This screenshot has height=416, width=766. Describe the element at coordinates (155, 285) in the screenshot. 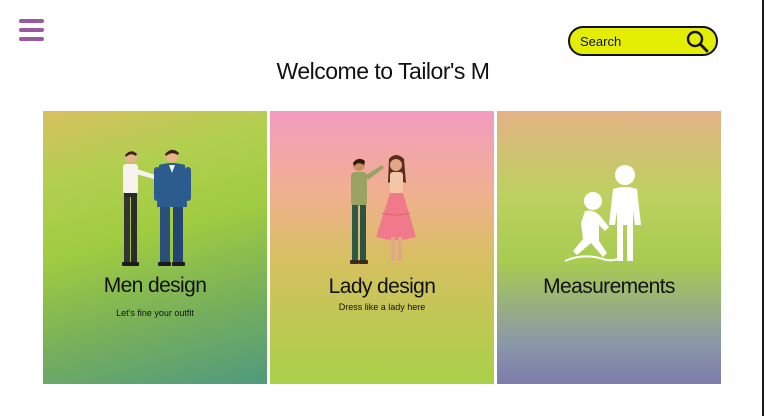

I see `card-title-men: Men design` at that location.